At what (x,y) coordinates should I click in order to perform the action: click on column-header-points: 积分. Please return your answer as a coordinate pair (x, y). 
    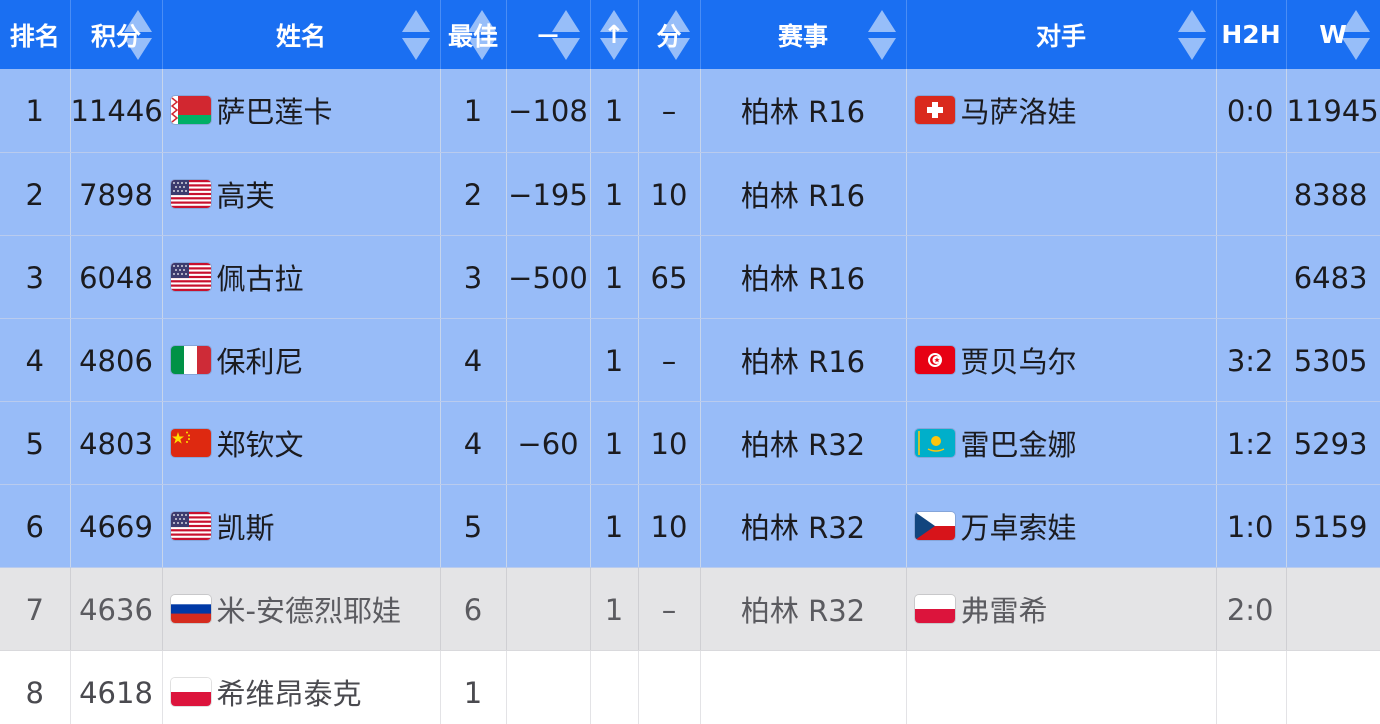
    Looking at the image, I should click on (116, 34).